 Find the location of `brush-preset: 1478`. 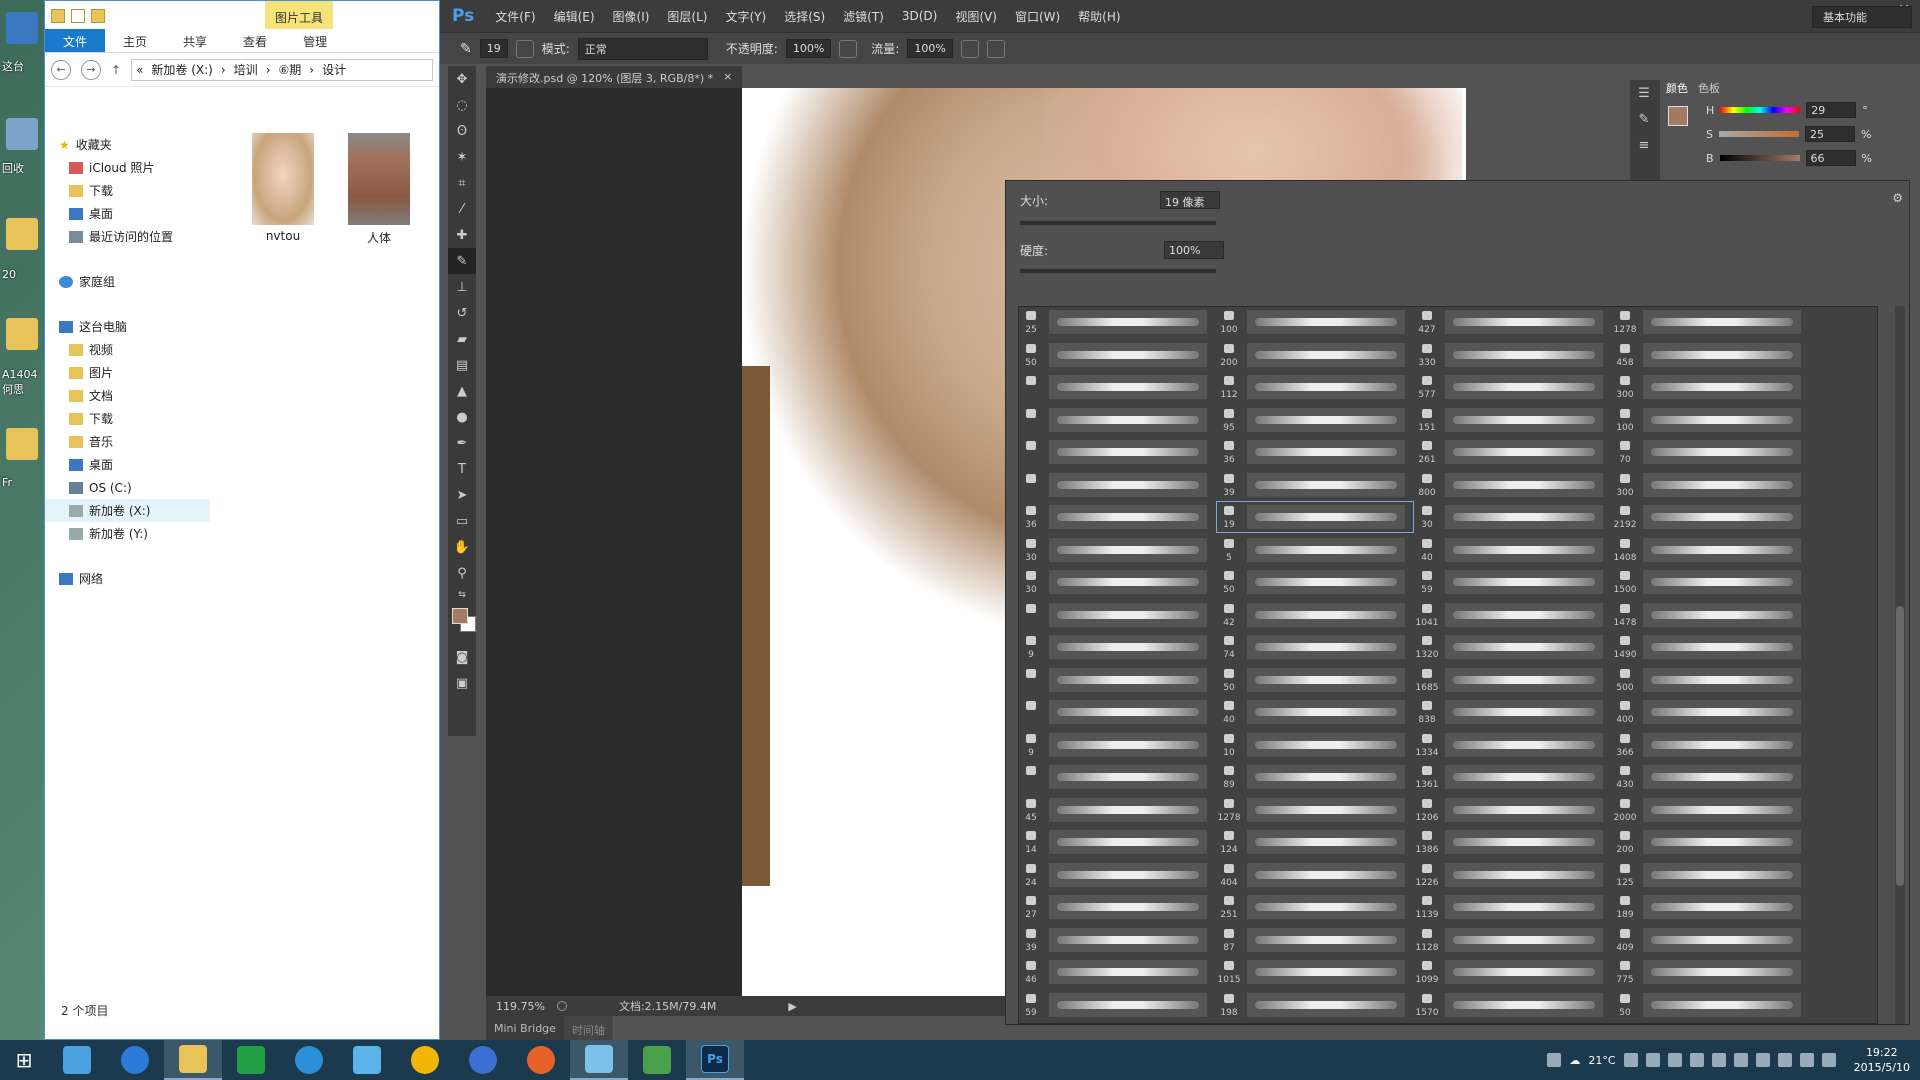

brush-preset: 1478 is located at coordinates (1711, 615).